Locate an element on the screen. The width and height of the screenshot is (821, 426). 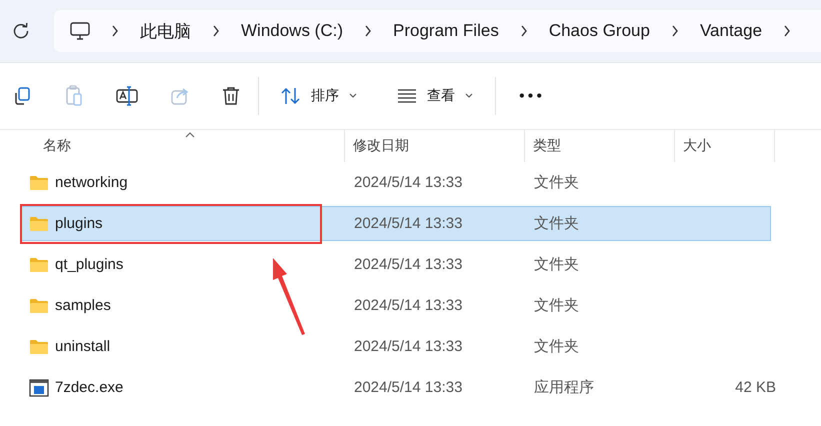
type-cell-text: 应用程序 is located at coordinates (564, 387).